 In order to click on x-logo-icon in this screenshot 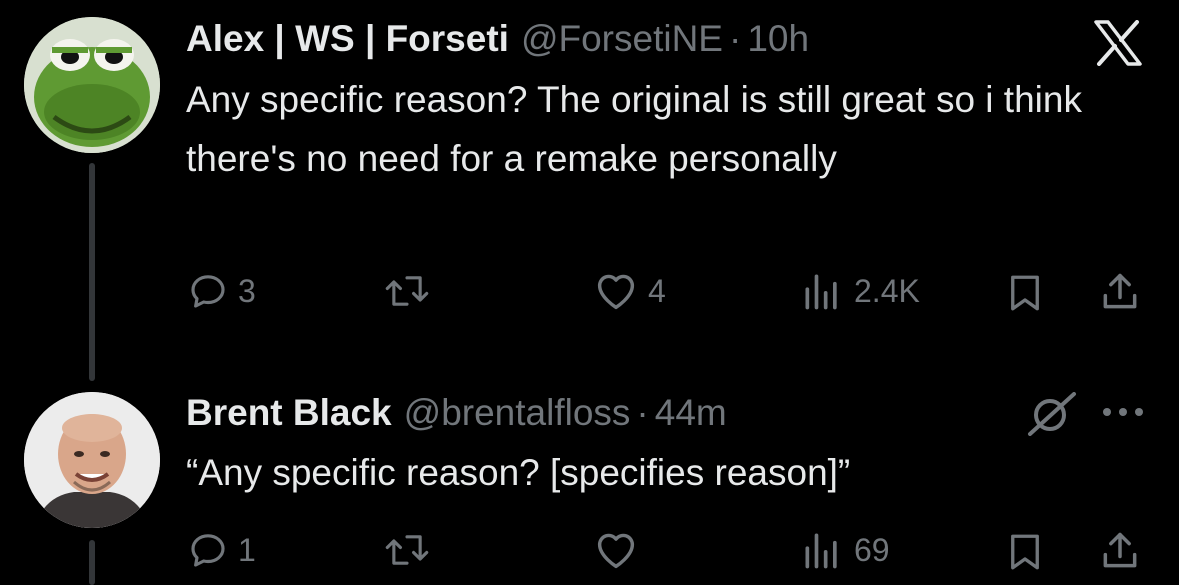, I will do `click(1118, 45)`.